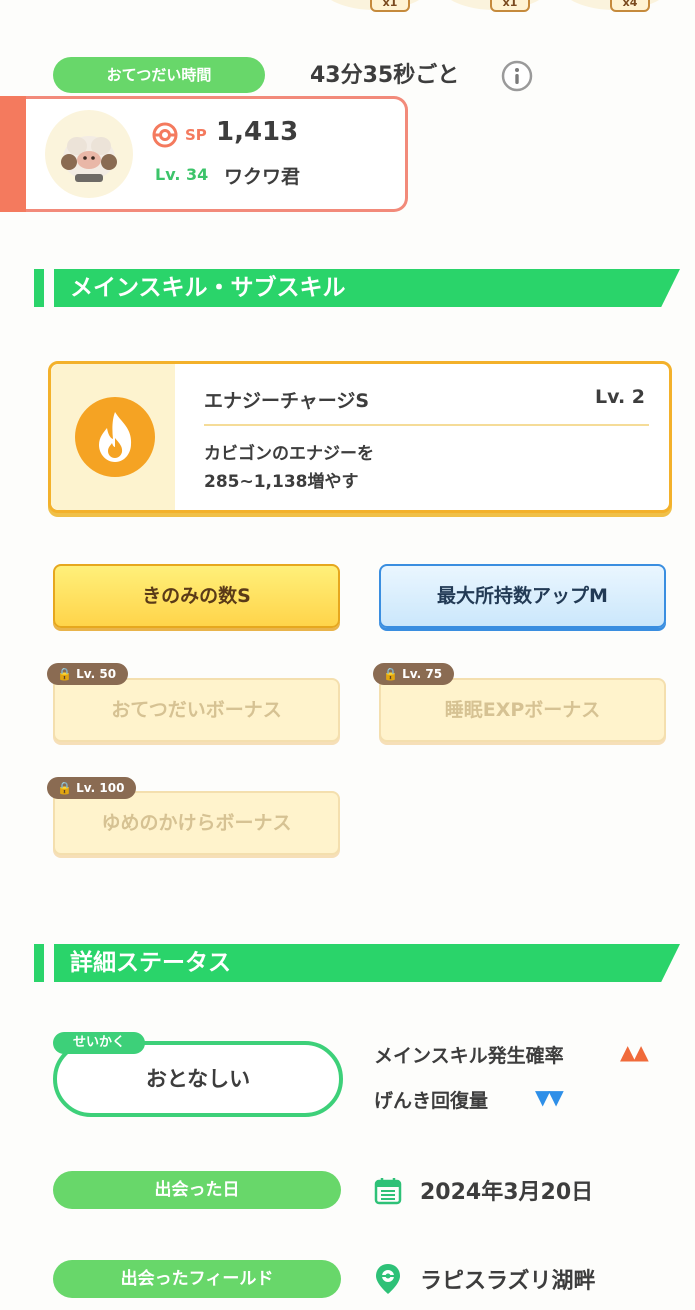 The width and height of the screenshot is (695, 1310). I want to click on main-skill-level: Lv. 2, so click(620, 397).